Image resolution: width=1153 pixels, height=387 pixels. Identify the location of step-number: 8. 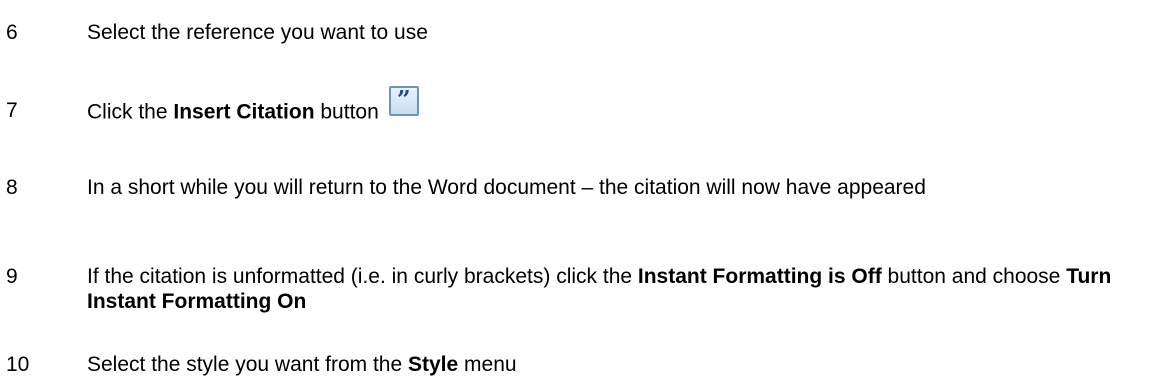
(12, 187).